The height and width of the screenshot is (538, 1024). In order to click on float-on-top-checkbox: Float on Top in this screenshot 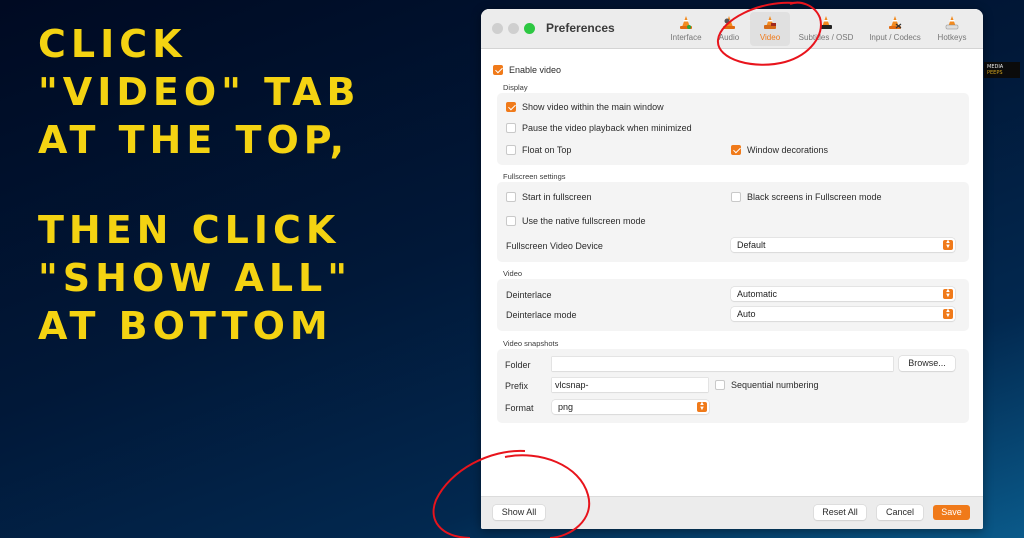, I will do `click(538, 150)`.